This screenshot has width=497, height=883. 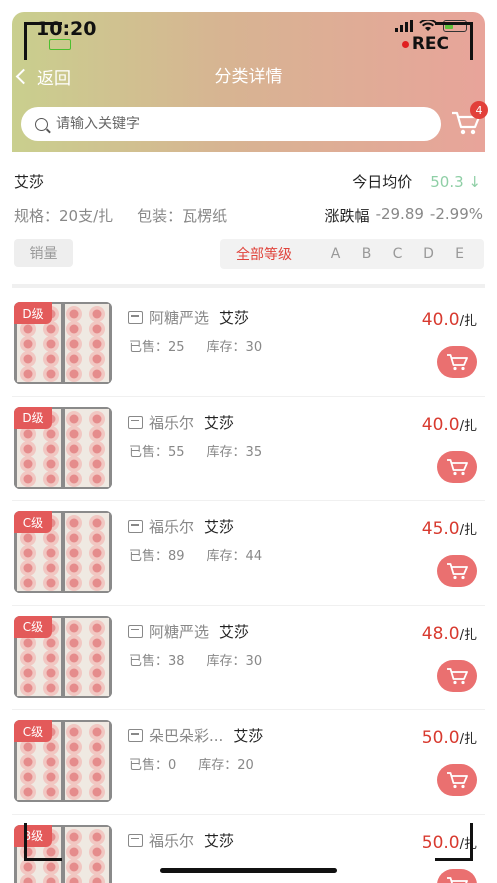 What do you see at coordinates (382, 182) in the screenshot?
I see `avg-price-label: 今日均价` at bounding box center [382, 182].